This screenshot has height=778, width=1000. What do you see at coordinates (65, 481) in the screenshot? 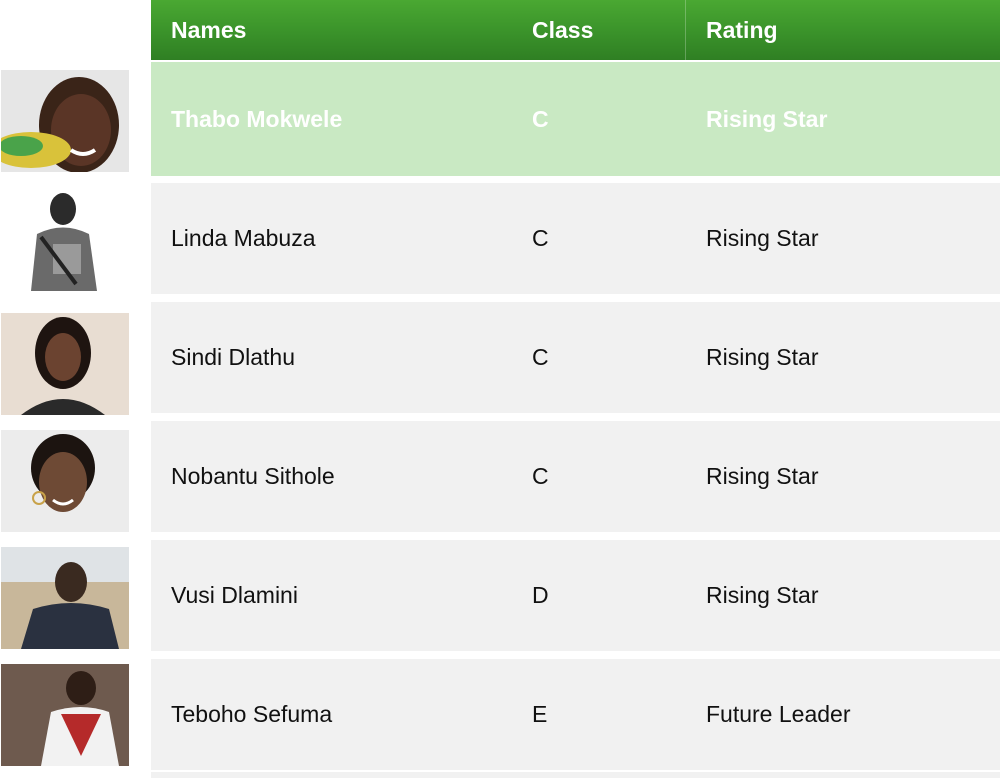
I see `student-photo-nobantu` at bounding box center [65, 481].